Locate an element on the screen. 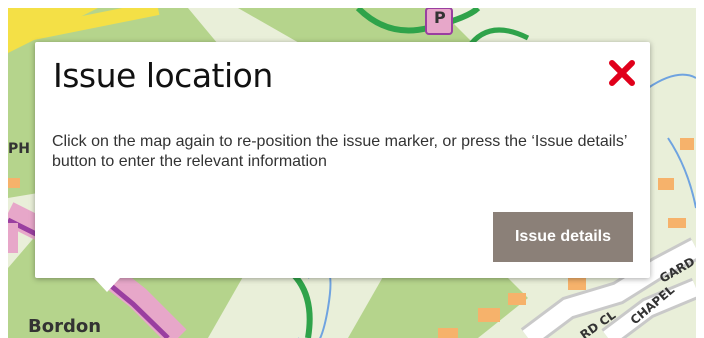  parking-marker-label: P is located at coordinates (440, 17).